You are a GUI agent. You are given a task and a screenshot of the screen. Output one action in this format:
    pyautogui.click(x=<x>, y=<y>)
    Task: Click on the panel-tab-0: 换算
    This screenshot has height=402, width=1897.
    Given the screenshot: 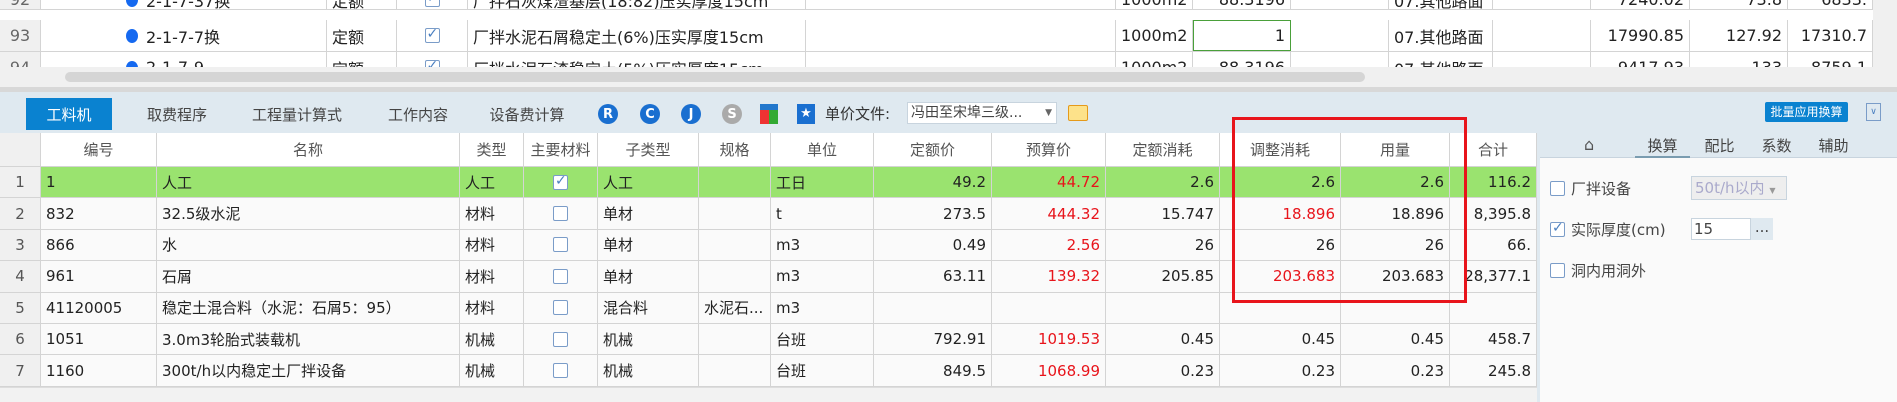 What is the action you would take?
    pyautogui.click(x=1662, y=146)
    